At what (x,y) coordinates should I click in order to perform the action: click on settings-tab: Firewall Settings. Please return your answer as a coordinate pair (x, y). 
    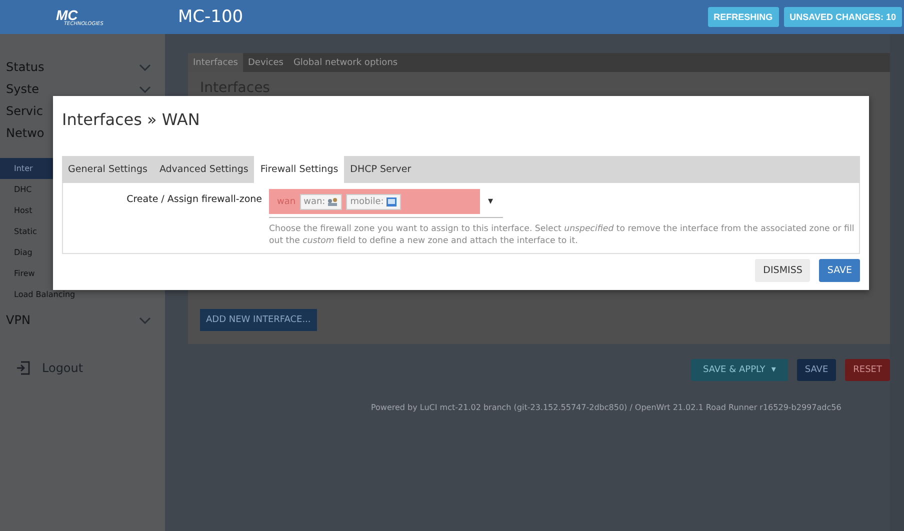
    Looking at the image, I should click on (299, 169).